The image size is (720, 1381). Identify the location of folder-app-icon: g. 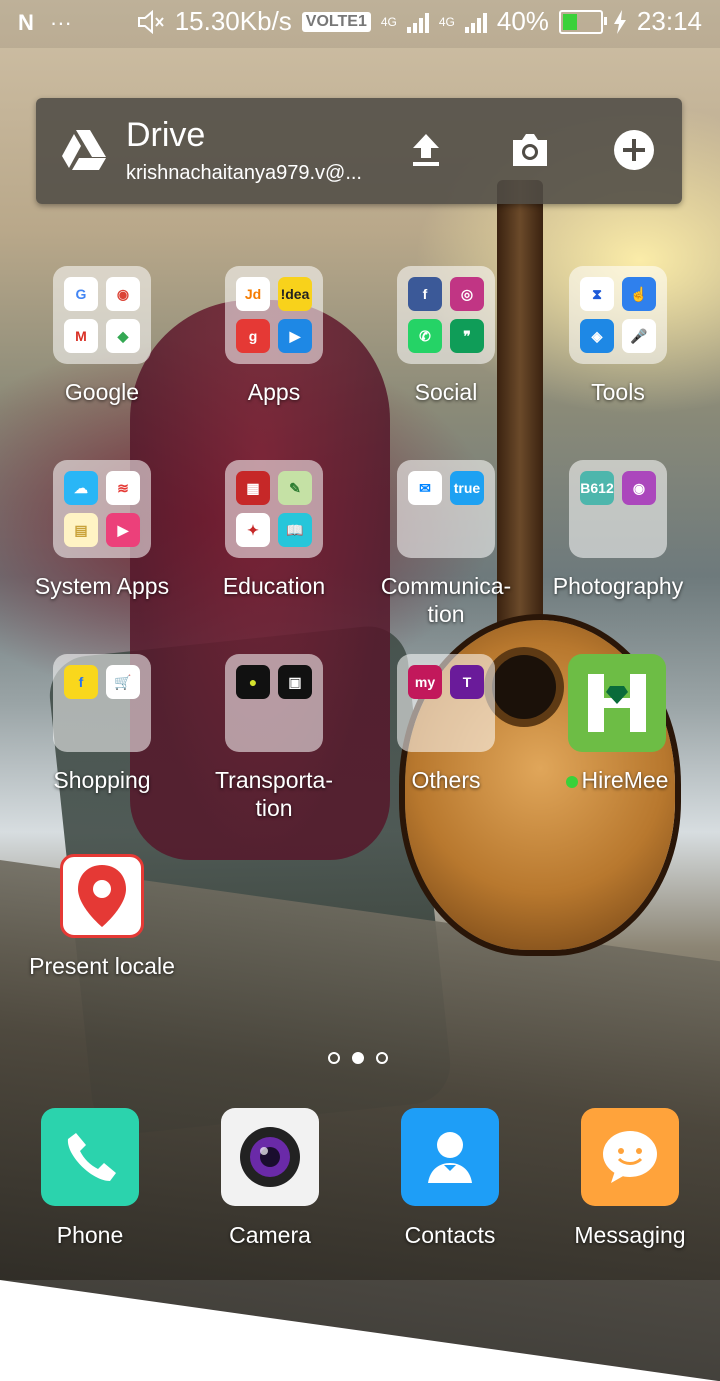
(253, 336).